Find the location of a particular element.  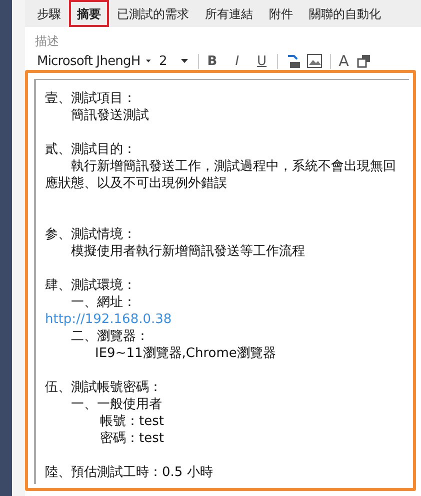

editor-line: 肆、測試環境： is located at coordinates (91, 285).